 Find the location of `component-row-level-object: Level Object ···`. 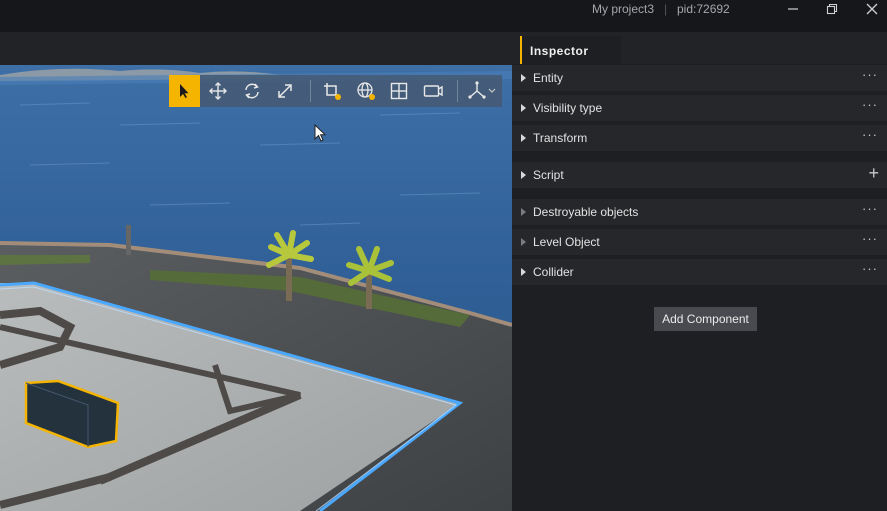

component-row-level-object: Level Object ··· is located at coordinates (699, 242).